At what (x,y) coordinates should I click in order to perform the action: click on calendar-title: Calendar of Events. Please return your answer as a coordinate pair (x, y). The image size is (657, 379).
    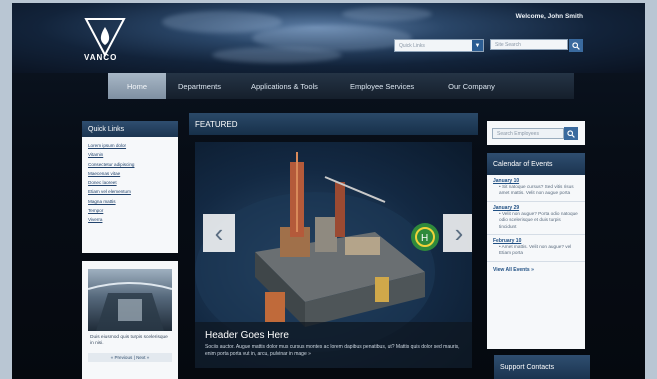
    Looking at the image, I should click on (536, 164).